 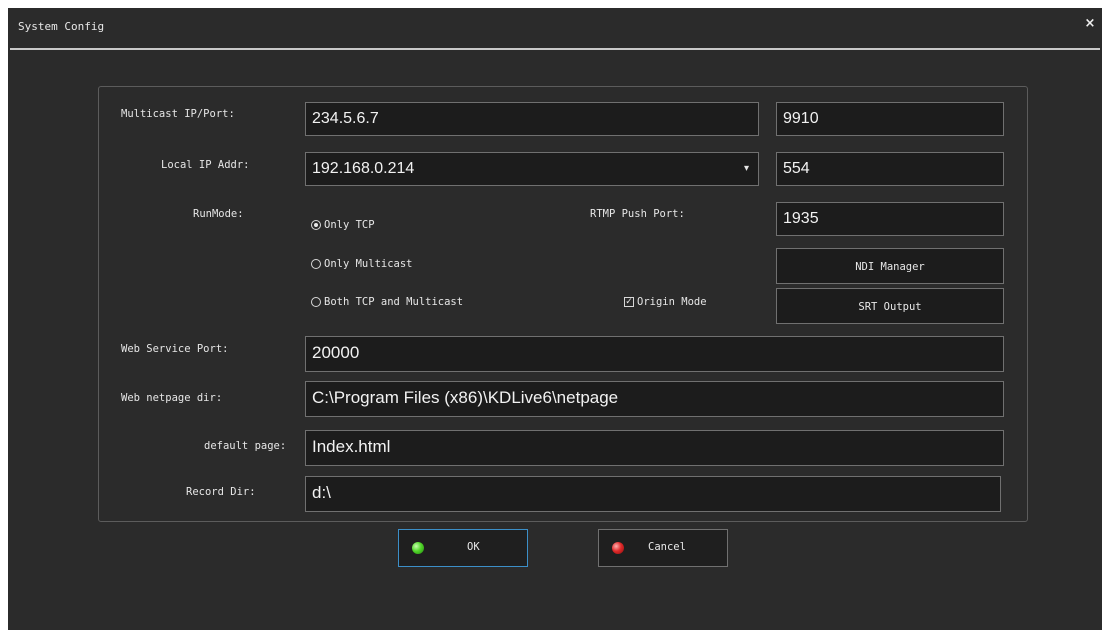 I want to click on cancel-button: Cancel, so click(x=663, y=548).